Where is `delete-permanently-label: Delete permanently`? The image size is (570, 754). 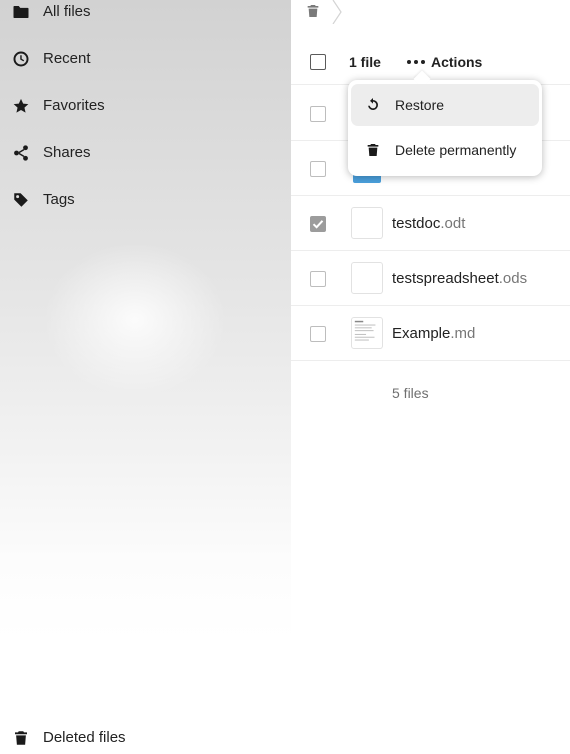
delete-permanently-label: Delete permanently is located at coordinates (456, 150).